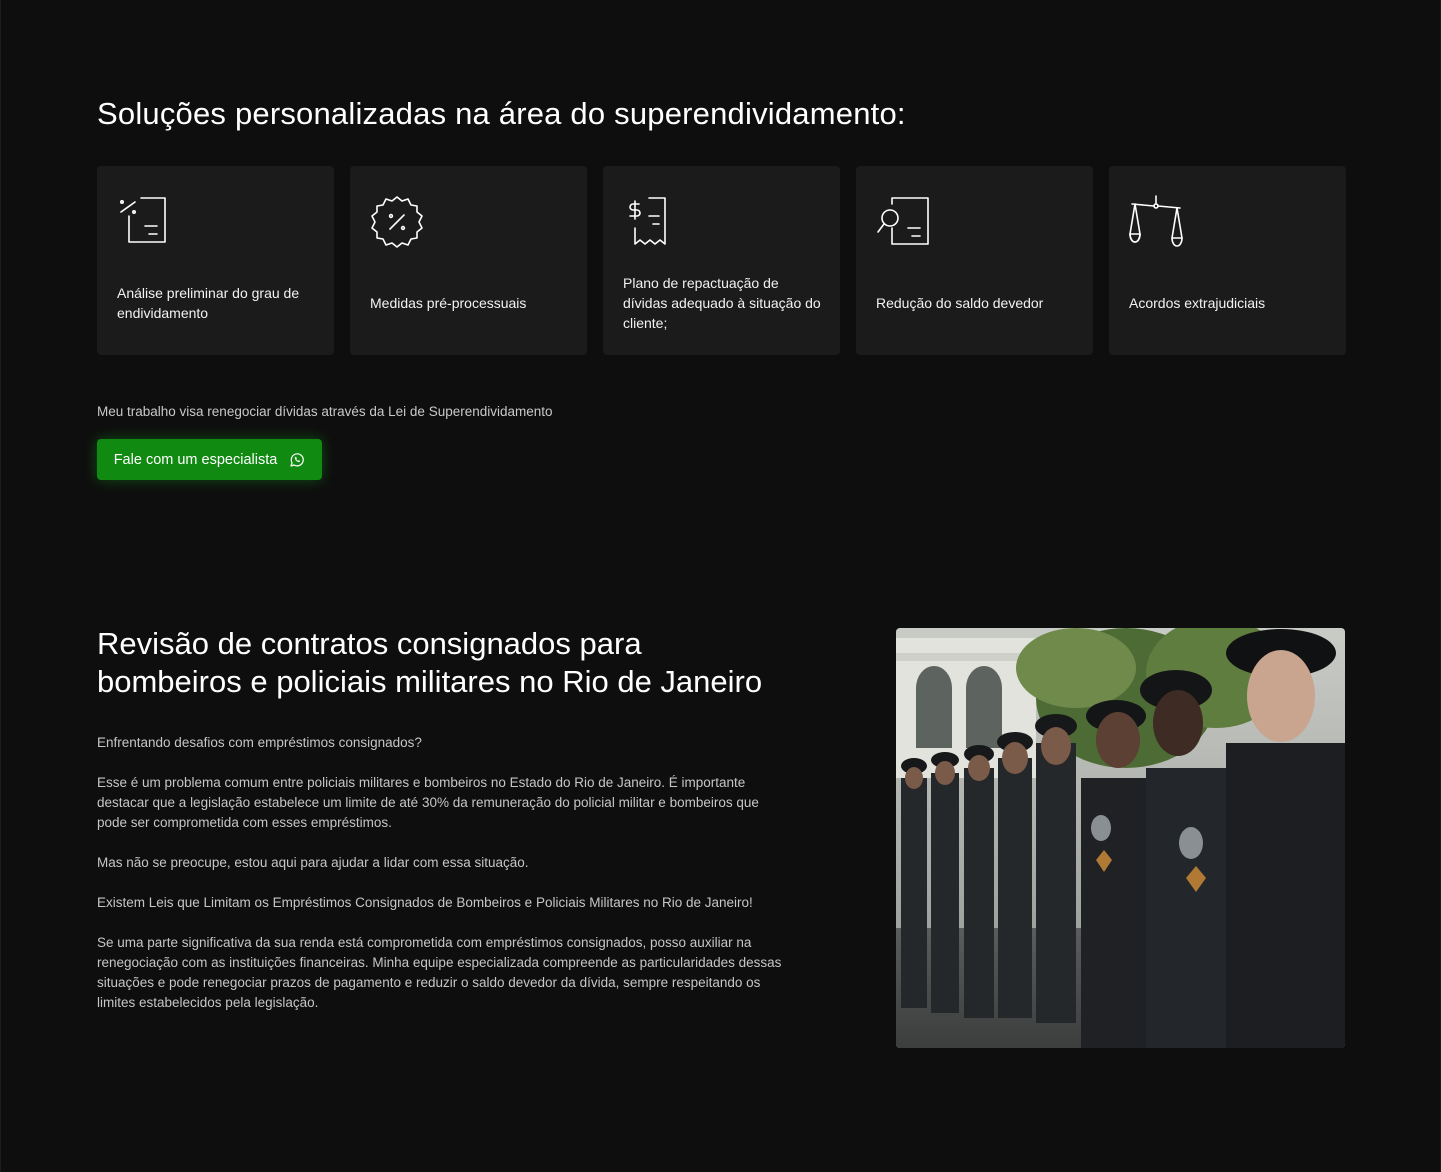  I want to click on percent-document-icon, so click(144, 223).